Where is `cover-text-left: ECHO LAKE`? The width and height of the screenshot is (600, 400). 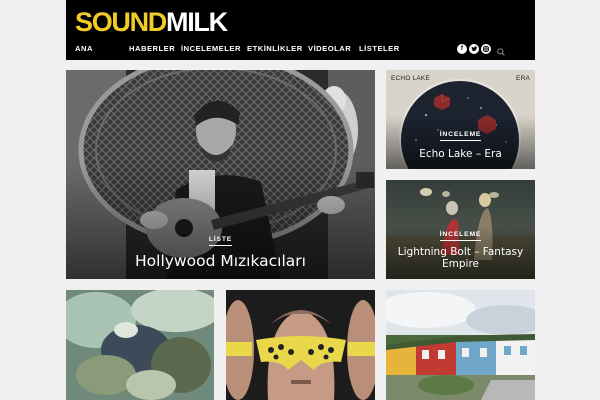 cover-text-left: ECHO LAKE is located at coordinates (411, 78).